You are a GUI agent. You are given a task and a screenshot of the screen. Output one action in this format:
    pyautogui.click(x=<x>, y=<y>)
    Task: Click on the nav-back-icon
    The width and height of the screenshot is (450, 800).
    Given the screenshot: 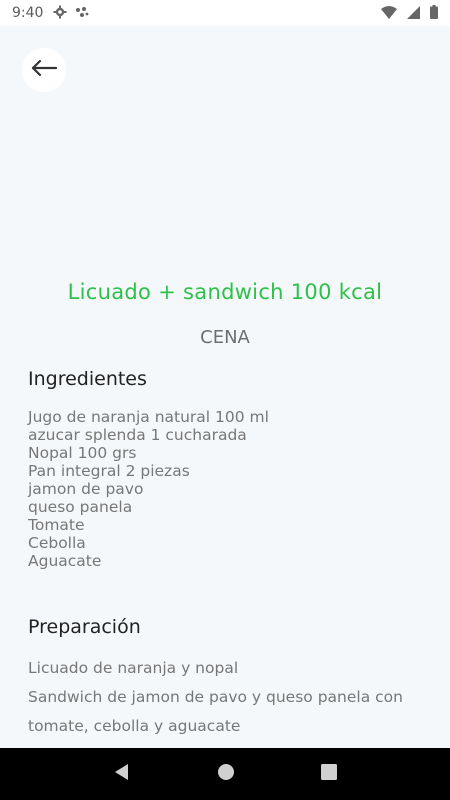 What is the action you would take?
    pyautogui.click(x=122, y=774)
    